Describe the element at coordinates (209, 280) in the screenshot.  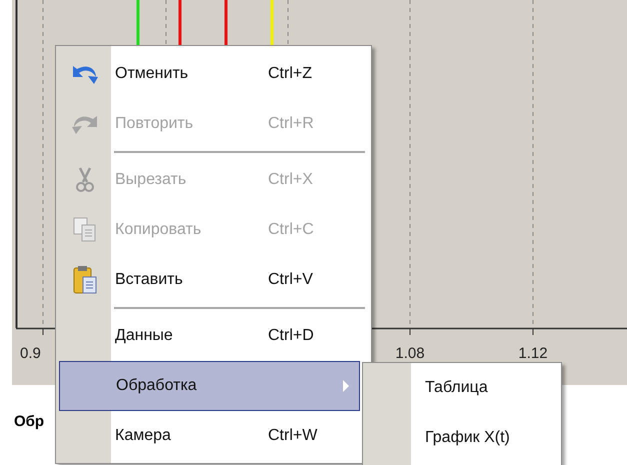
I see `menu-item: Вставить Ctrl+V` at that location.